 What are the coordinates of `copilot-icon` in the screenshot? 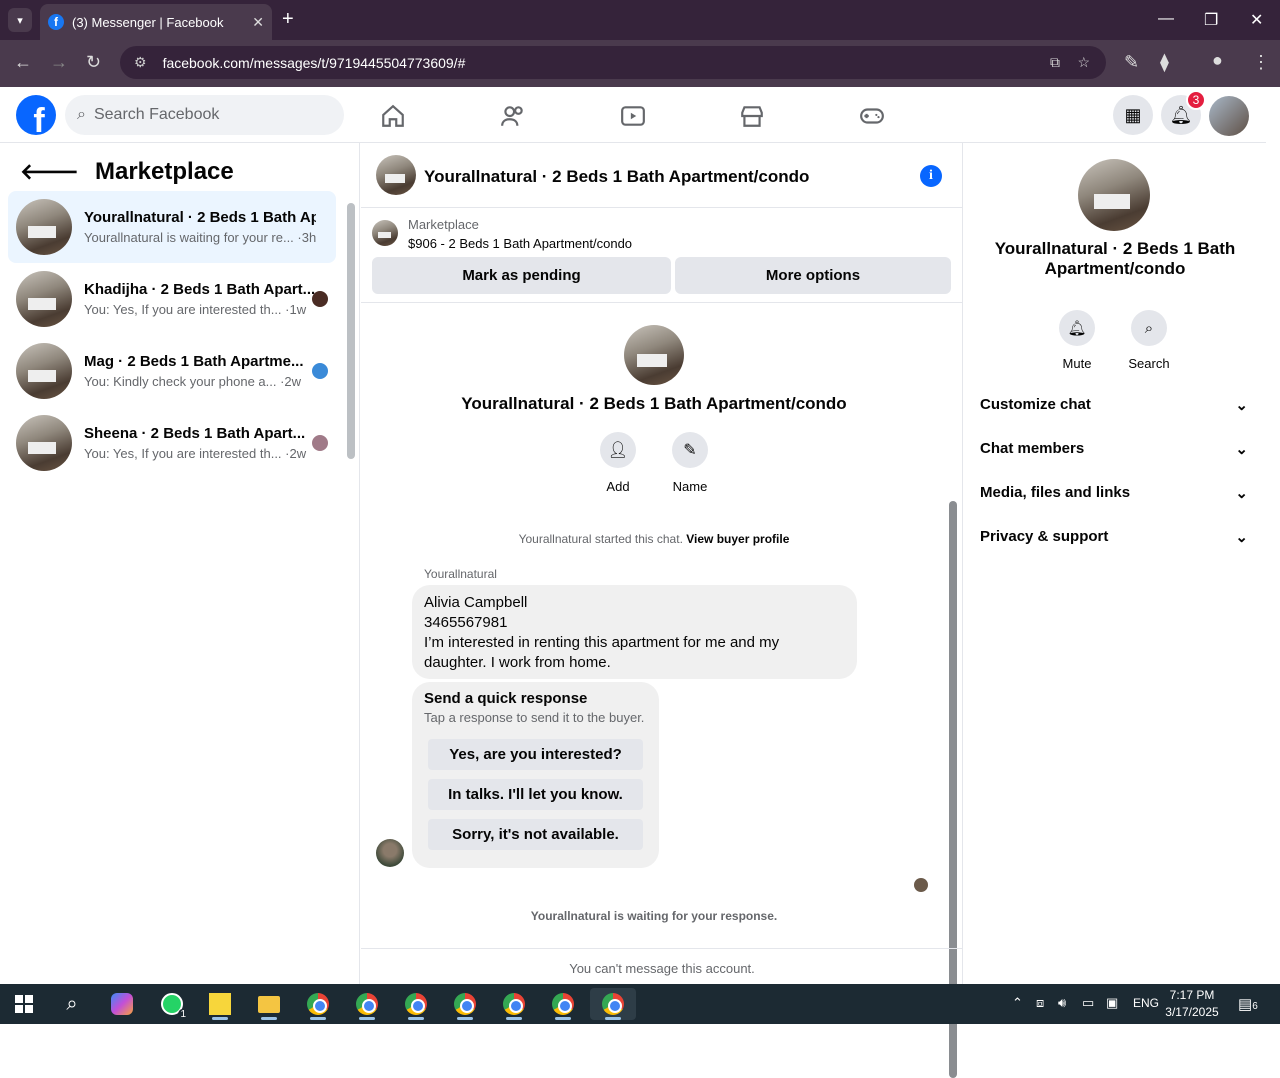 It's located at (122, 1004).